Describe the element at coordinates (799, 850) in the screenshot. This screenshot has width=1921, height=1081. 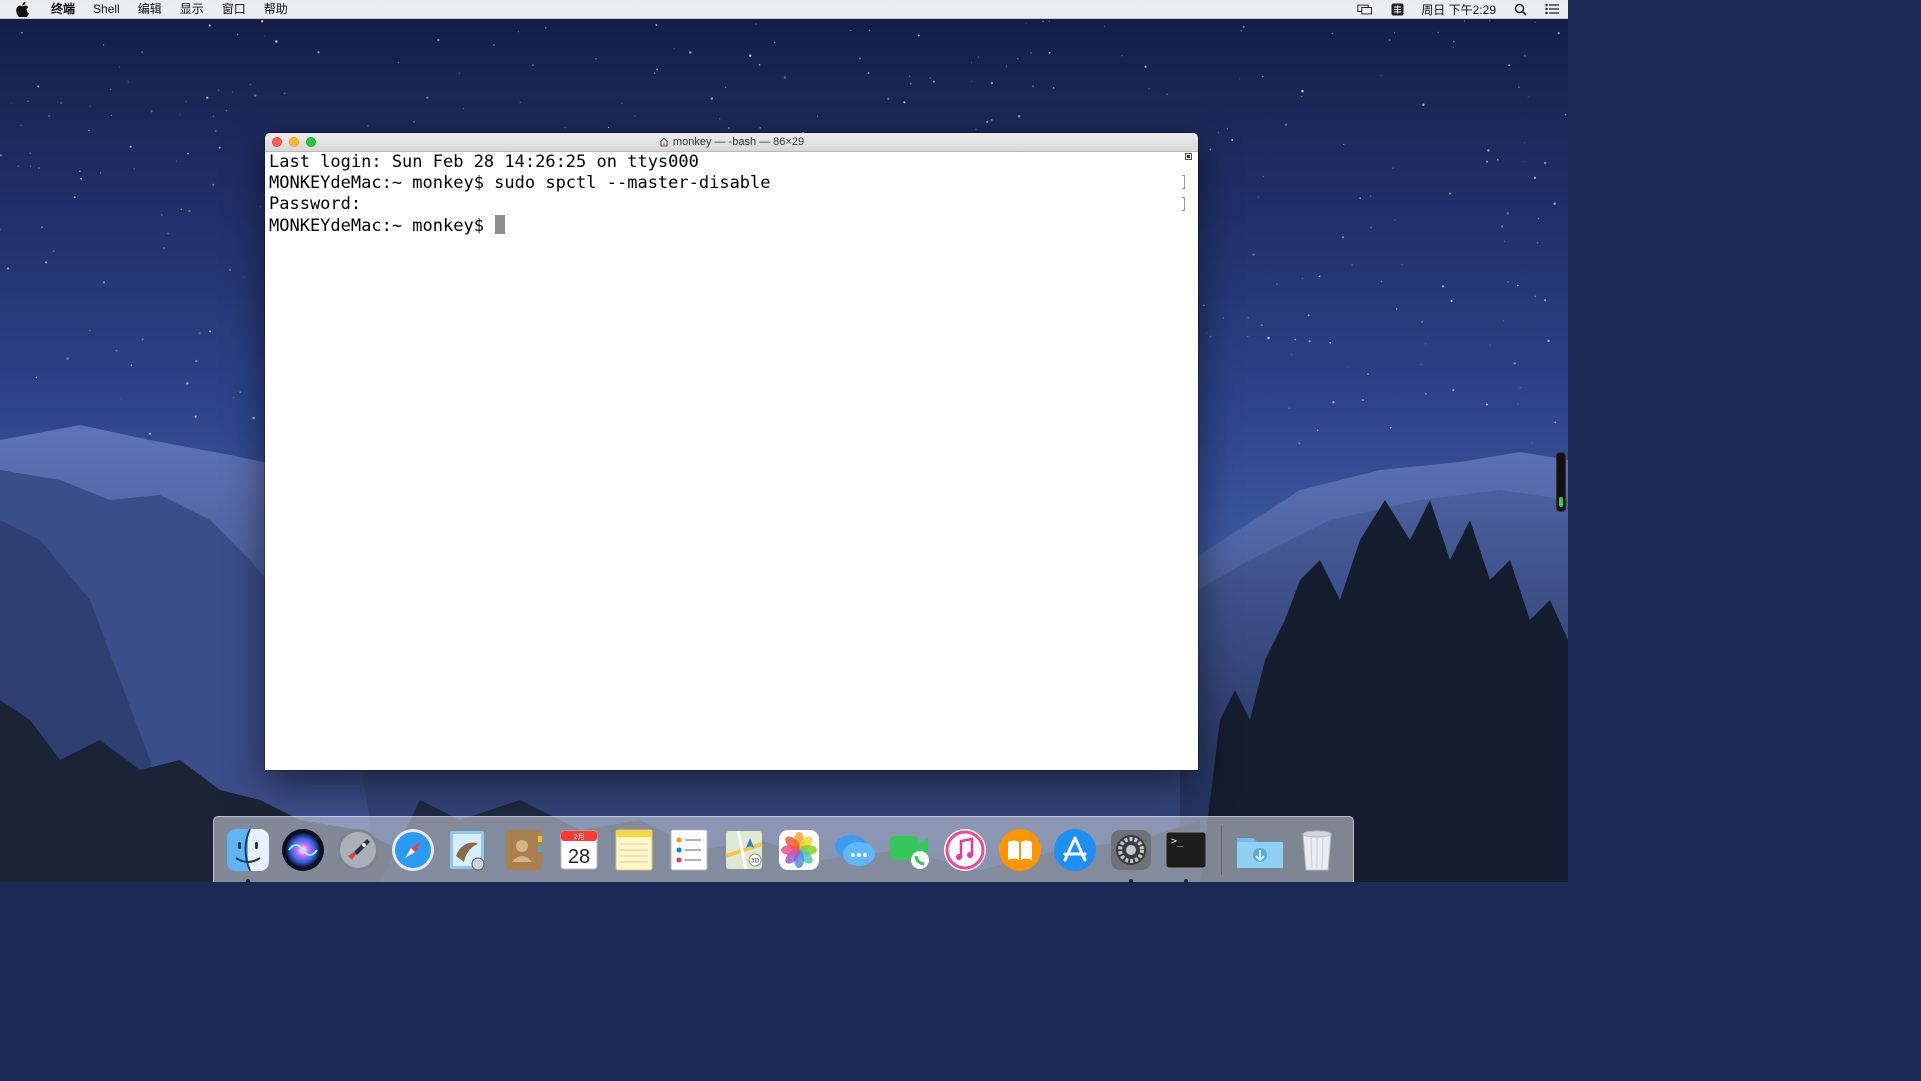
I see `photos-icon` at that location.